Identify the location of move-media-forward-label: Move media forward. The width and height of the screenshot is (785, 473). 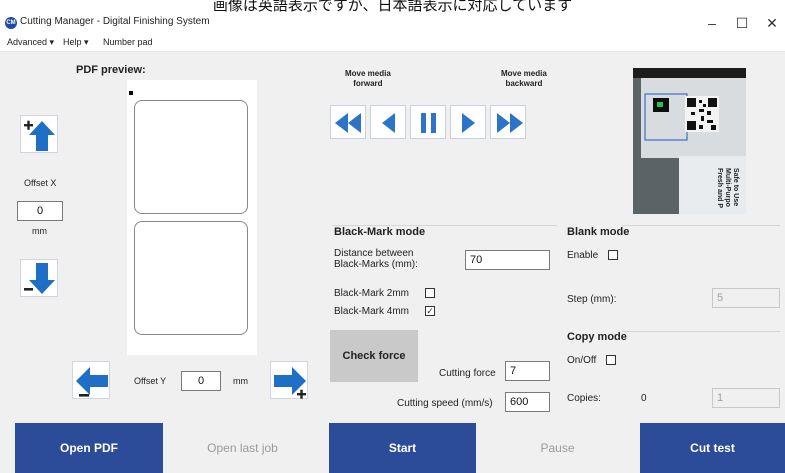
(368, 78).